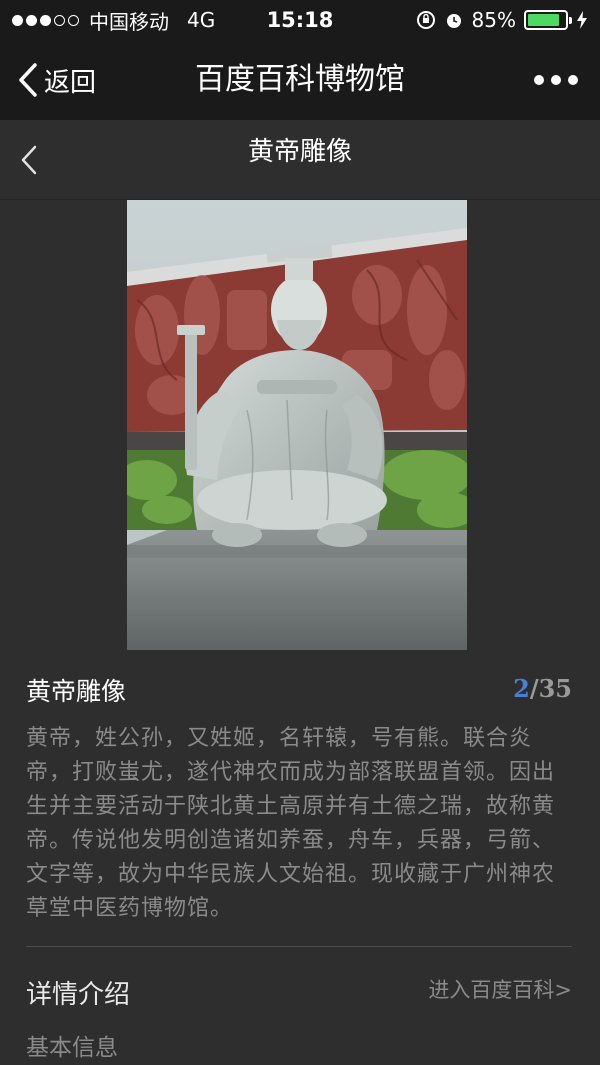 This screenshot has height=1065, width=600. What do you see at coordinates (300, 20) in the screenshot?
I see `status-bar: 中国移动 4G 15:18 85%` at bounding box center [300, 20].